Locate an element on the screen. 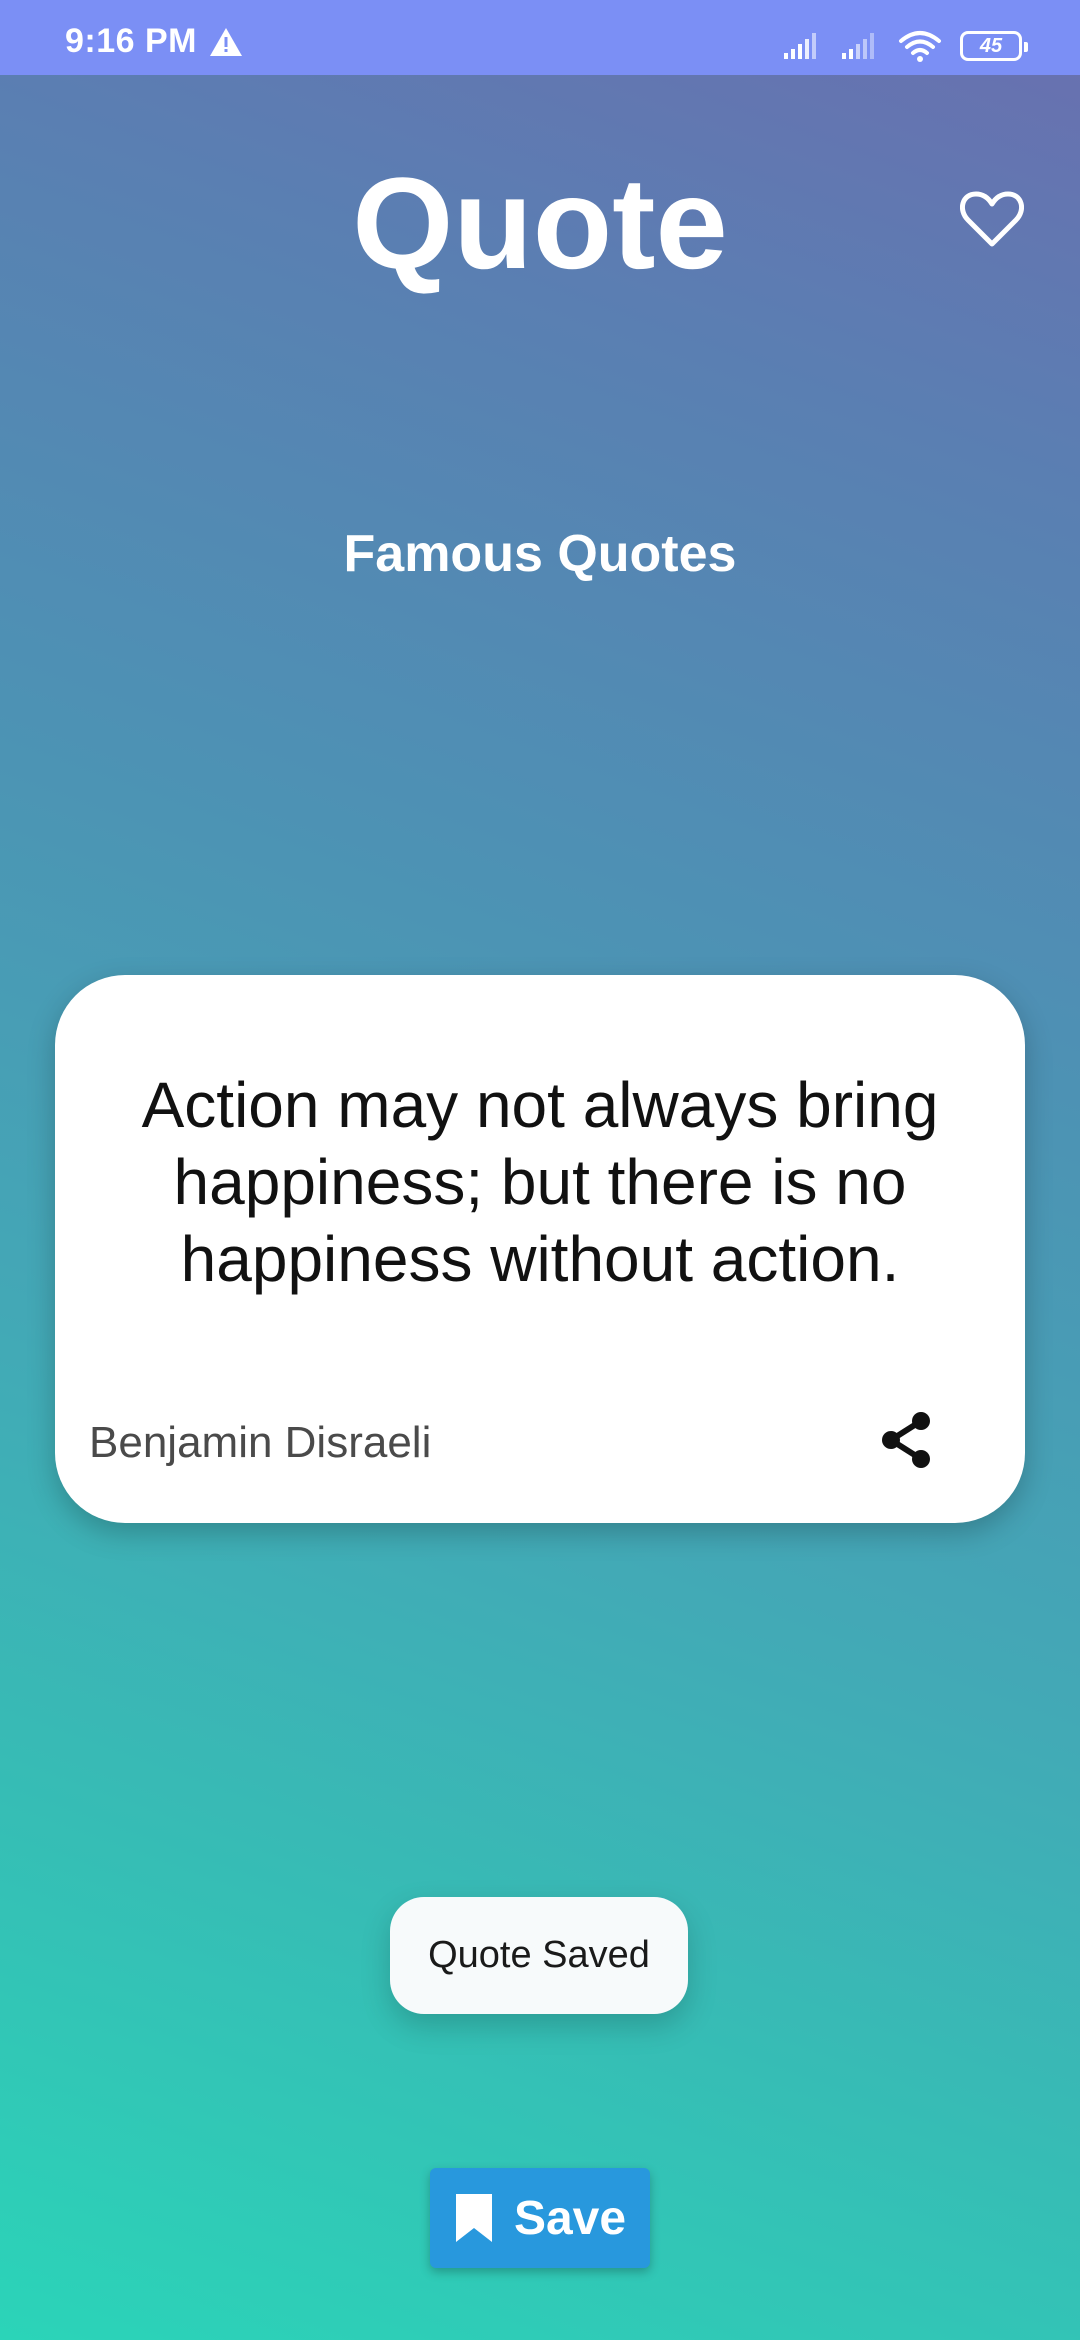  share-icon is located at coordinates (906, 1440).